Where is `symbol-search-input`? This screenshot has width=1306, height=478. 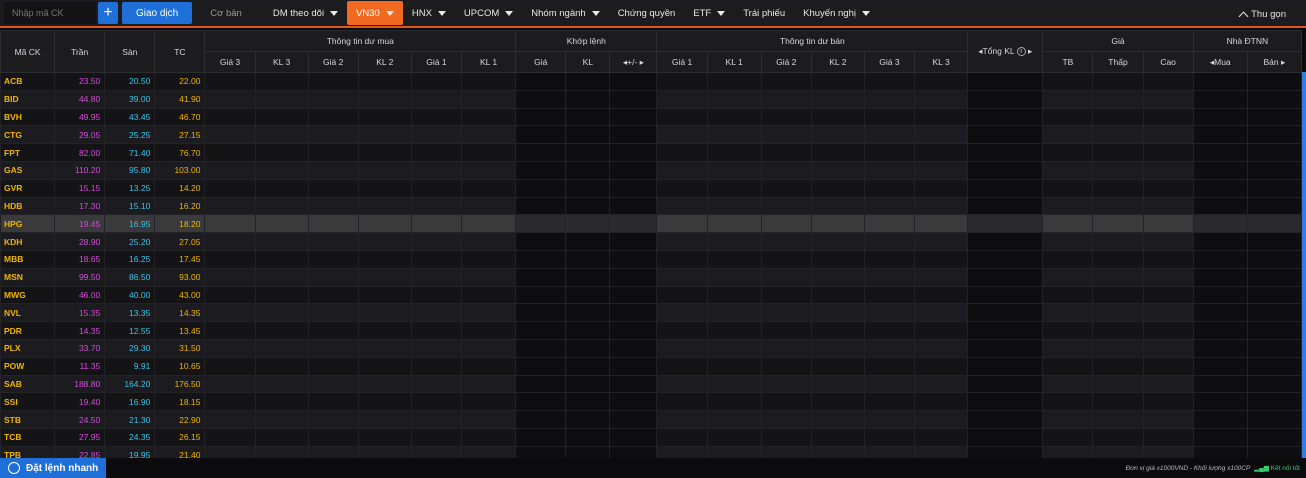
symbol-search-input is located at coordinates (50, 13).